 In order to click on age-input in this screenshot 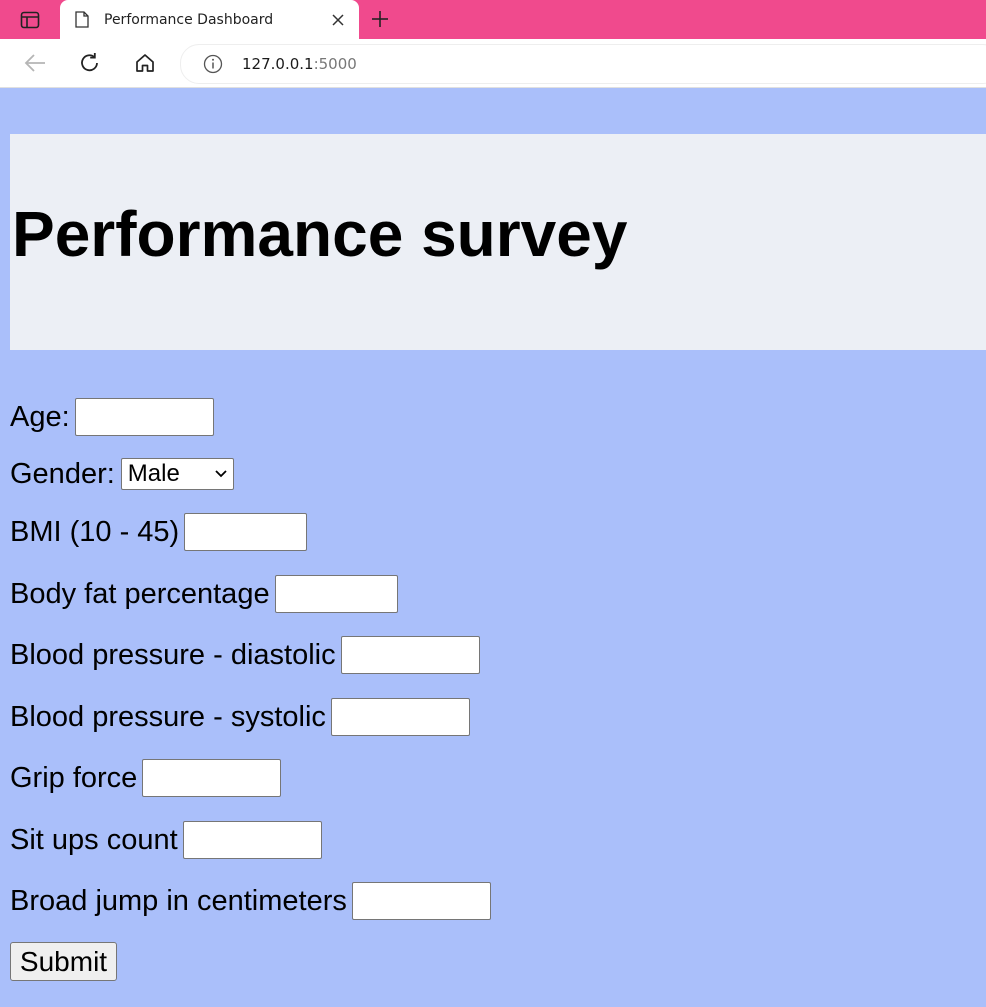, I will do `click(144, 417)`.